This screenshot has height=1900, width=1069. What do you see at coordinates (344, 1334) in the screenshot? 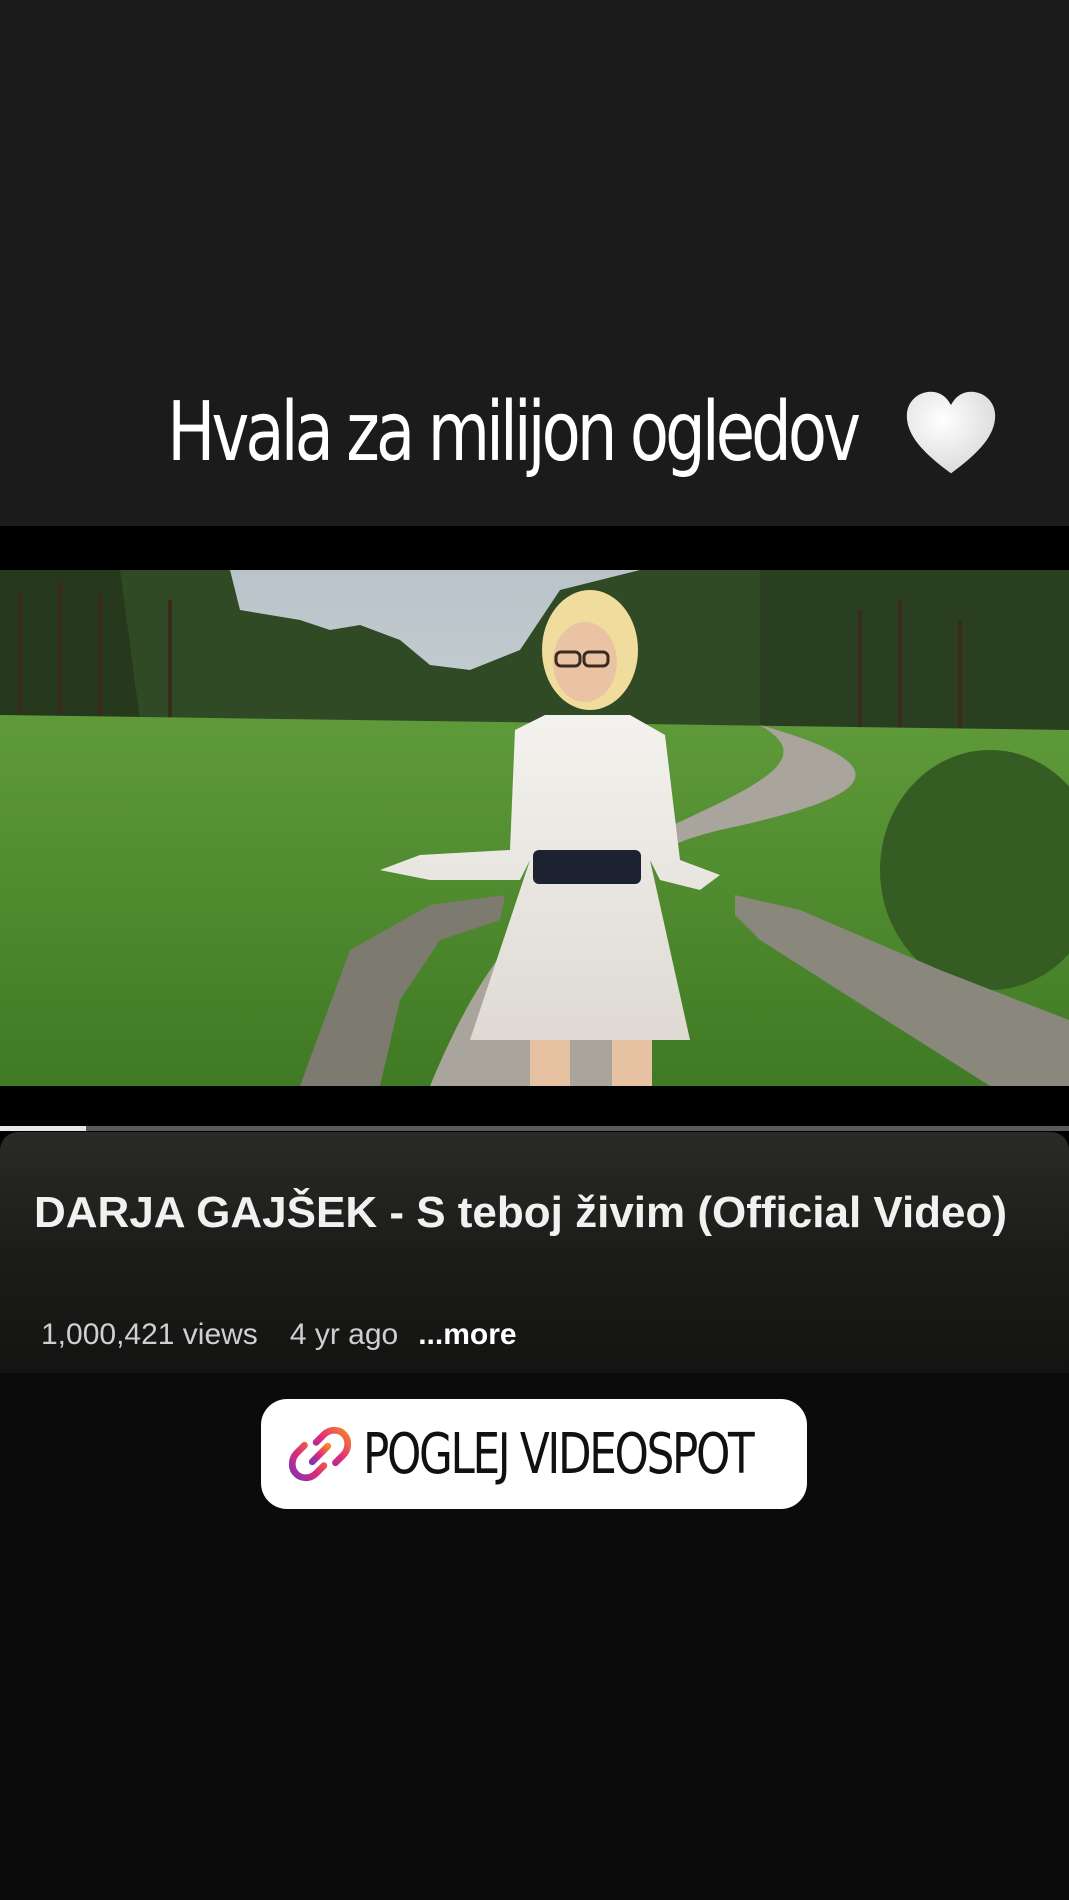
I see `upload-age: 4 yr ago` at bounding box center [344, 1334].